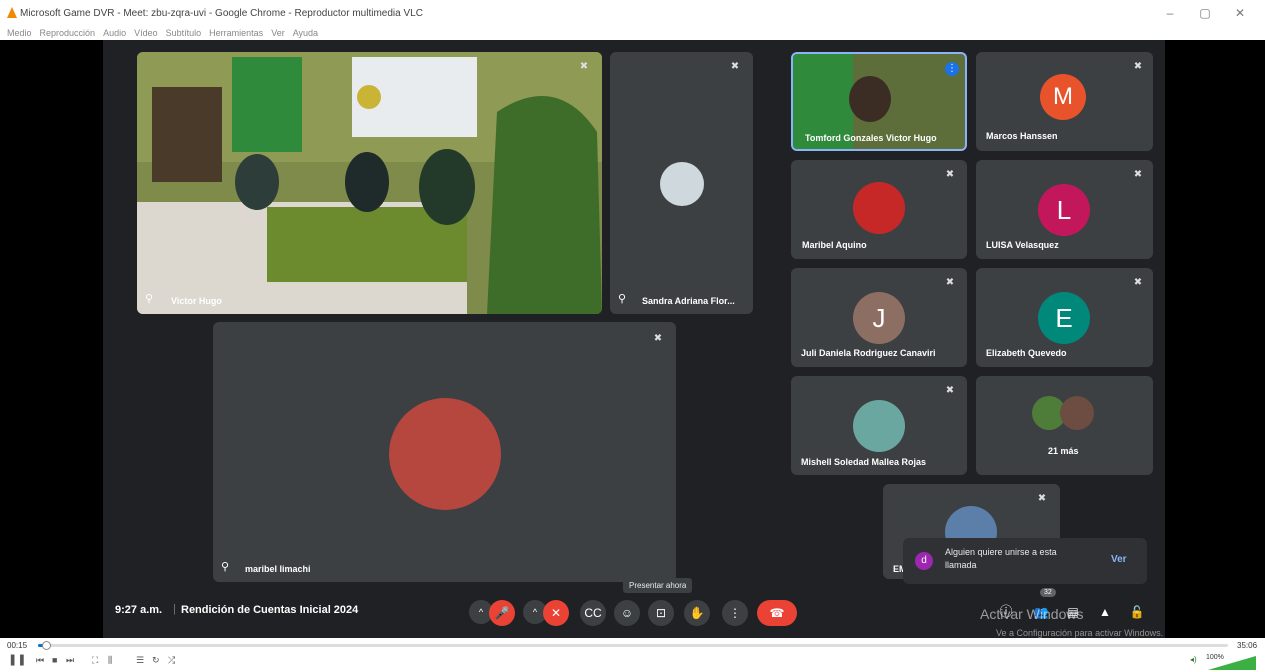 The height and width of the screenshot is (672, 1265). I want to click on avatar: J, so click(879, 318).